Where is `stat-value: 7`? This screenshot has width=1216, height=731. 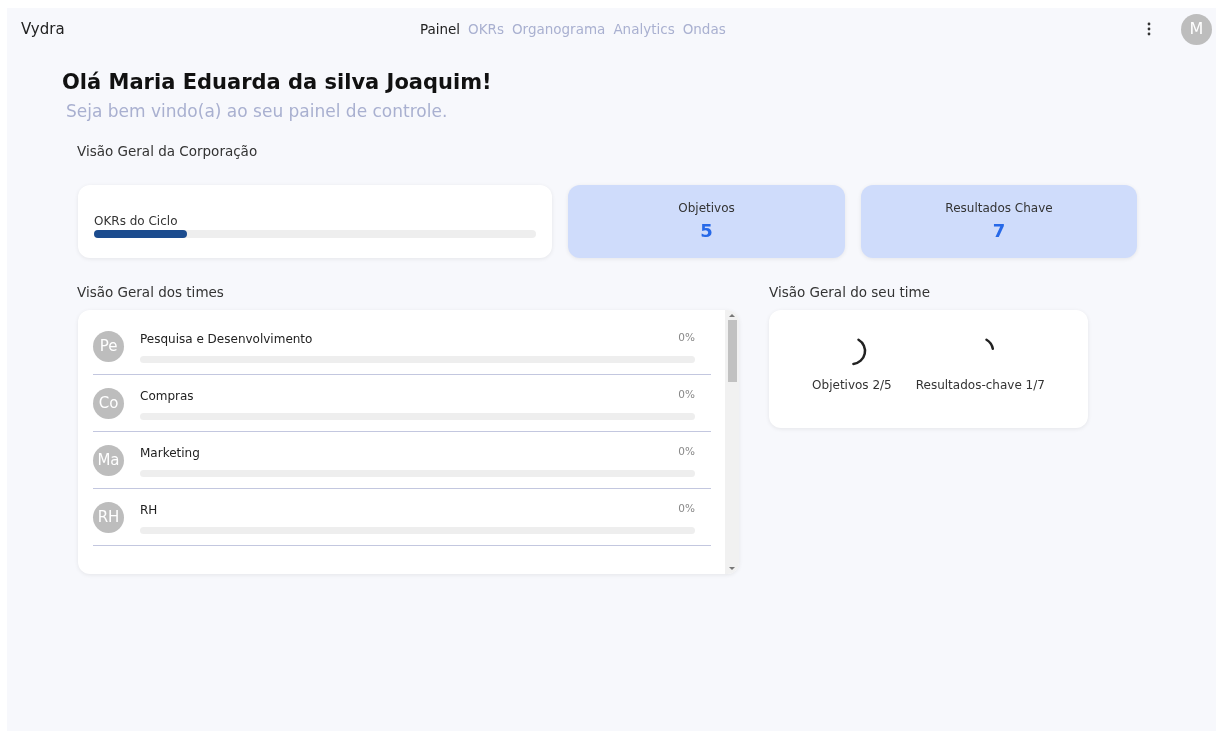 stat-value: 7 is located at coordinates (999, 230).